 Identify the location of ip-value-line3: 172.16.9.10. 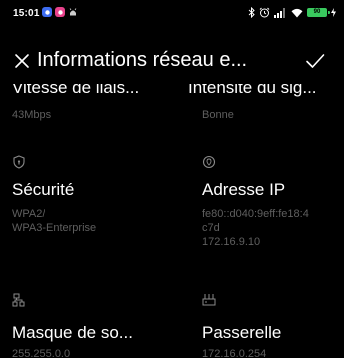
(231, 242).